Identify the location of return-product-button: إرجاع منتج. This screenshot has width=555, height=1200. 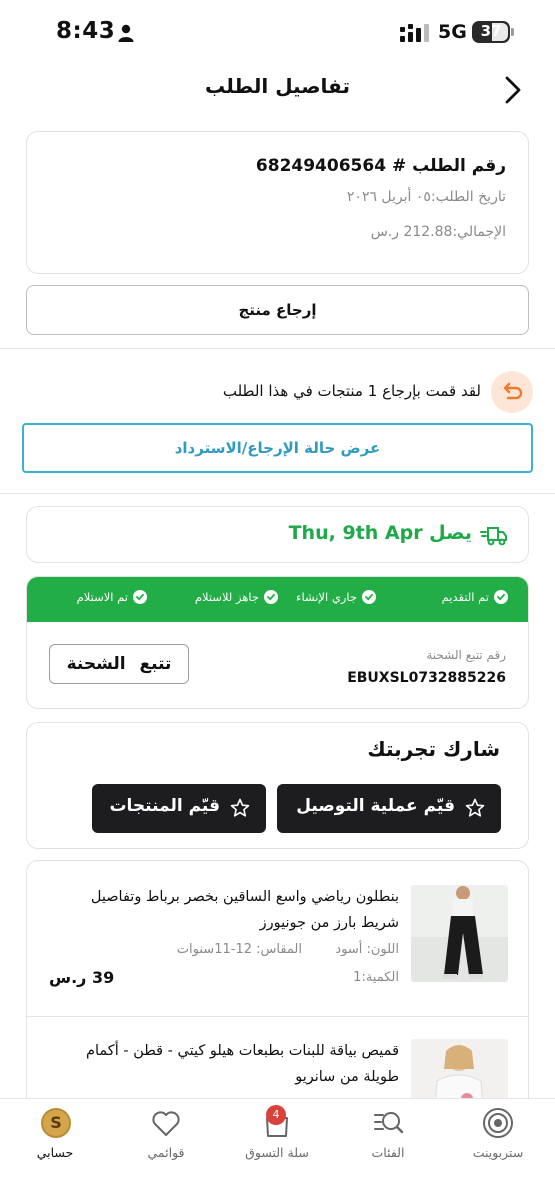
(277, 310).